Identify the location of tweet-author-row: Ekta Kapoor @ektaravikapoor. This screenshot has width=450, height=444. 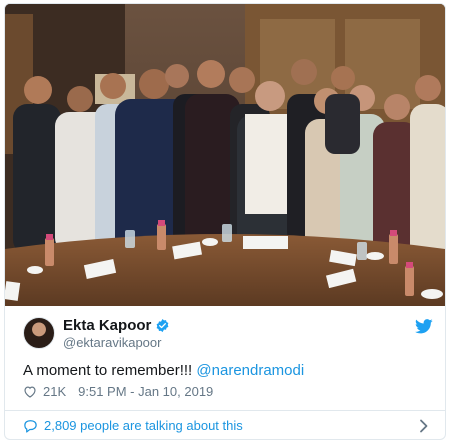
(228, 333).